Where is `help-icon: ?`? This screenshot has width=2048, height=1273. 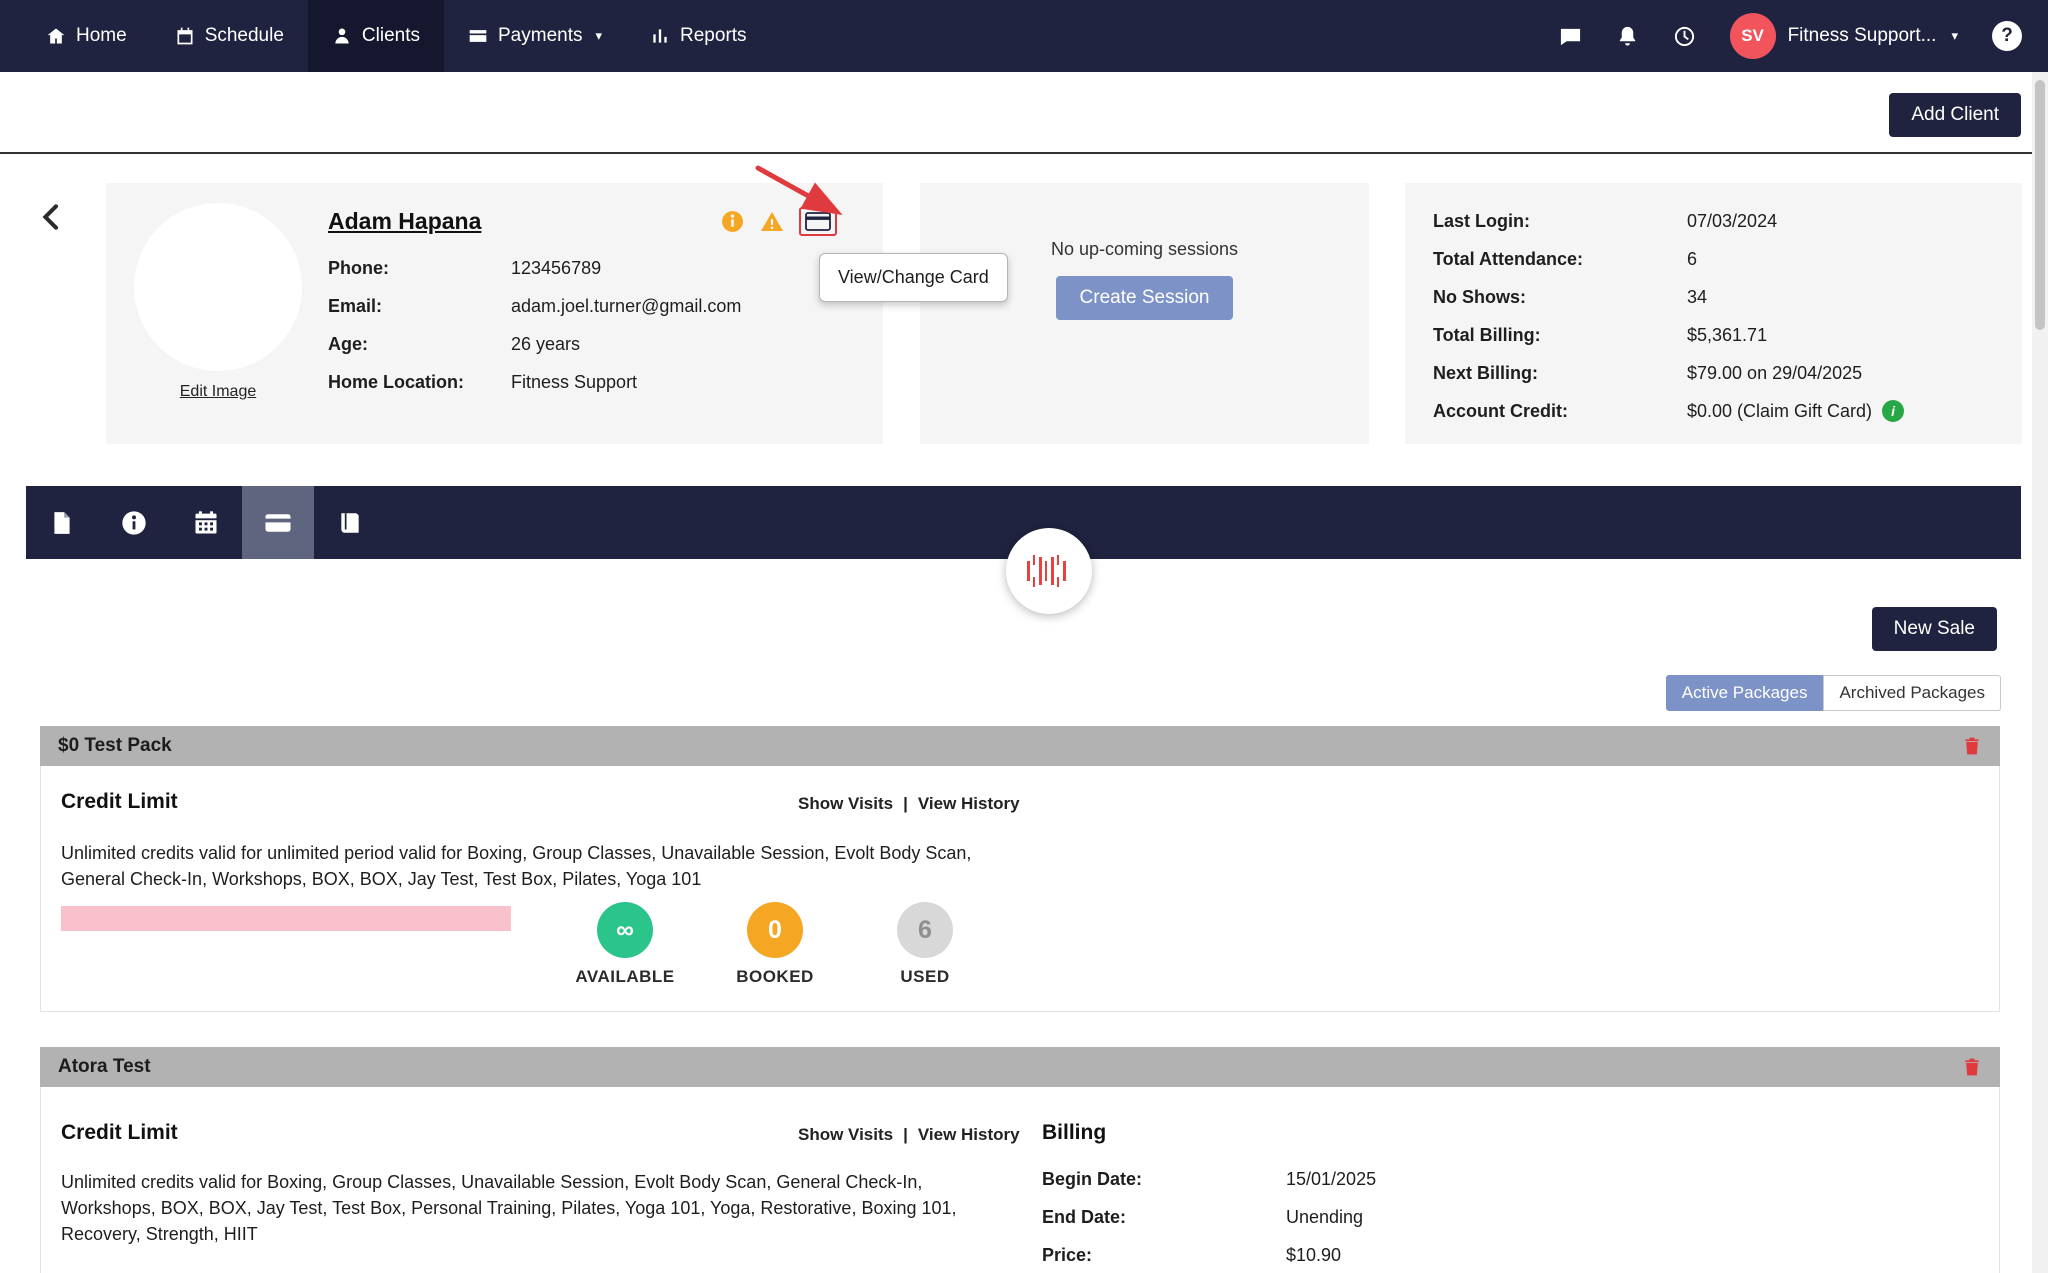
help-icon: ? is located at coordinates (2007, 36).